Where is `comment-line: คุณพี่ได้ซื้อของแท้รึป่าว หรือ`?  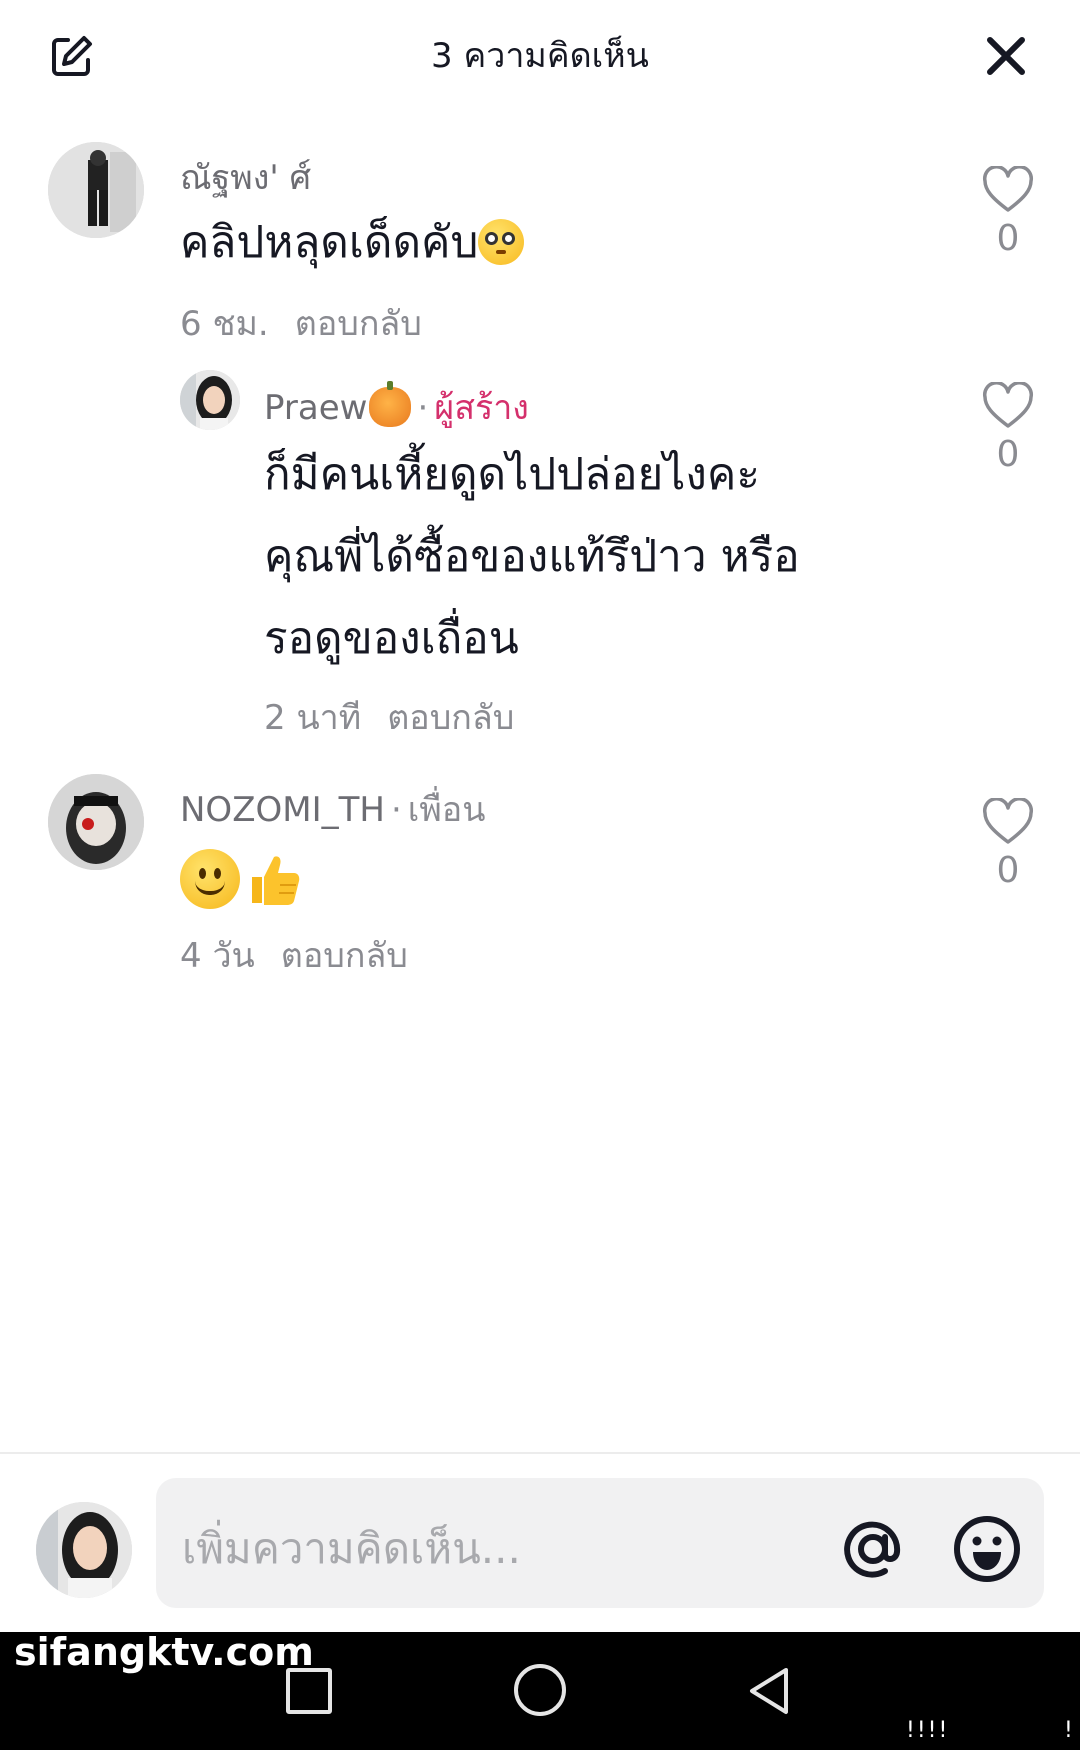 comment-line: คุณพี่ได้ซื้อของแท้รึป่าว หรือ is located at coordinates (532, 556).